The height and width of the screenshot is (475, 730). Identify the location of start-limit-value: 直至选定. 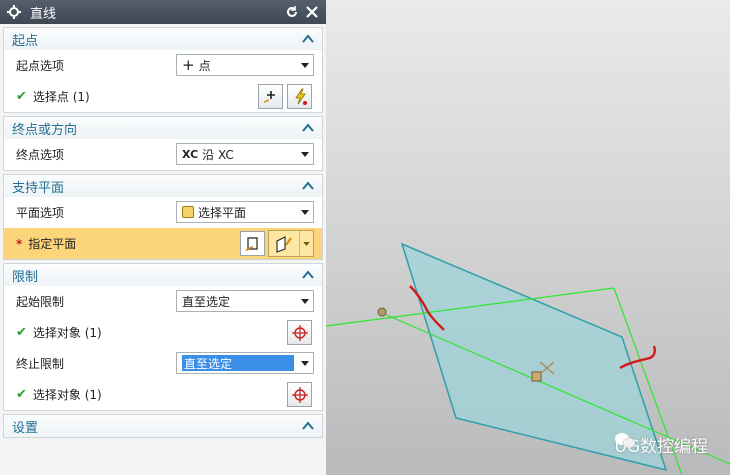
(206, 301).